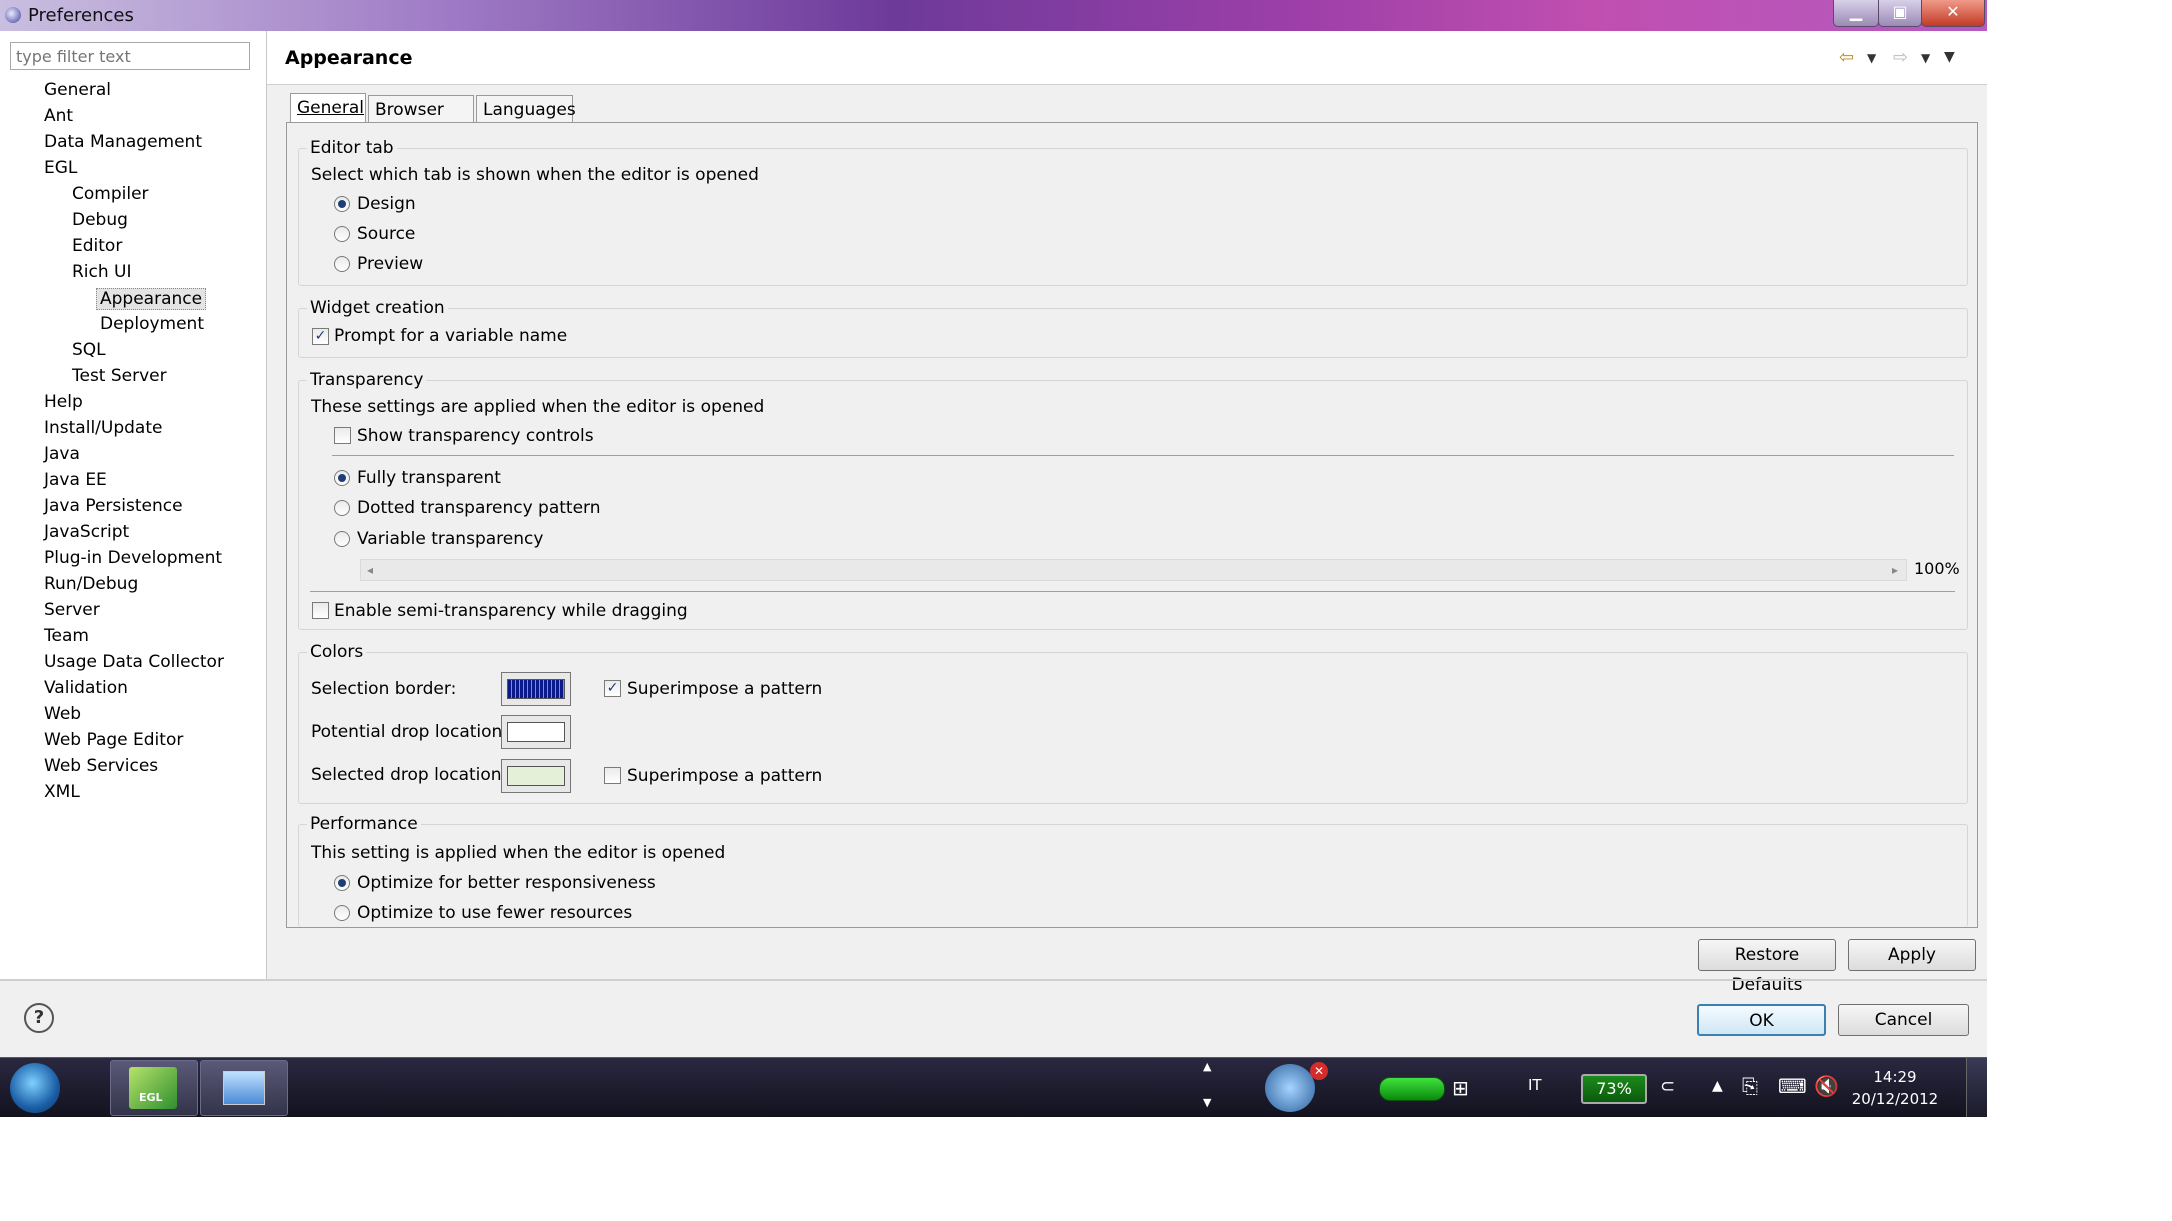 Image resolution: width=2172 pixels, height=1221 pixels. I want to click on tab-general: General, so click(328, 108).